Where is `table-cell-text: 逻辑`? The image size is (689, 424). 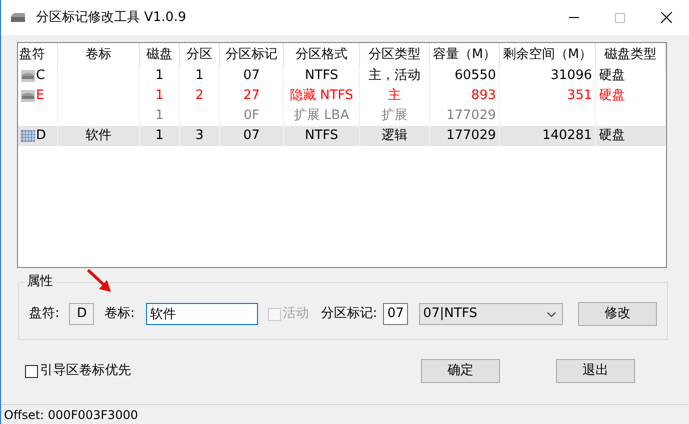 table-cell-text: 逻辑 is located at coordinates (395, 136).